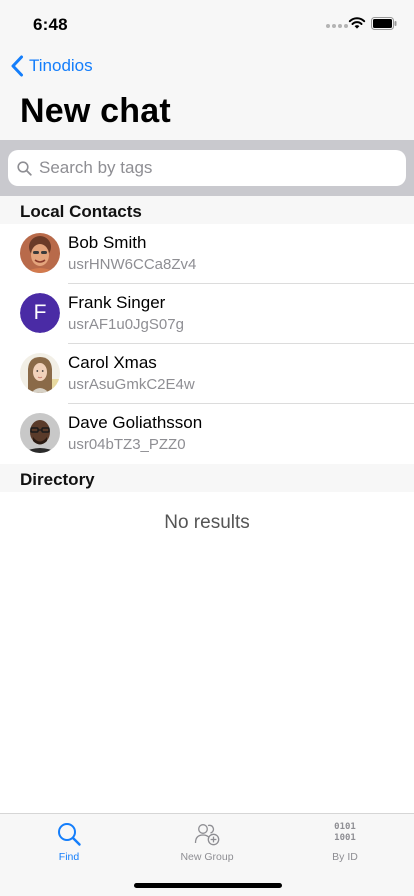  Describe the element at coordinates (131, 384) in the screenshot. I see `contact-id: usrAsuGmkC2E4w` at that location.